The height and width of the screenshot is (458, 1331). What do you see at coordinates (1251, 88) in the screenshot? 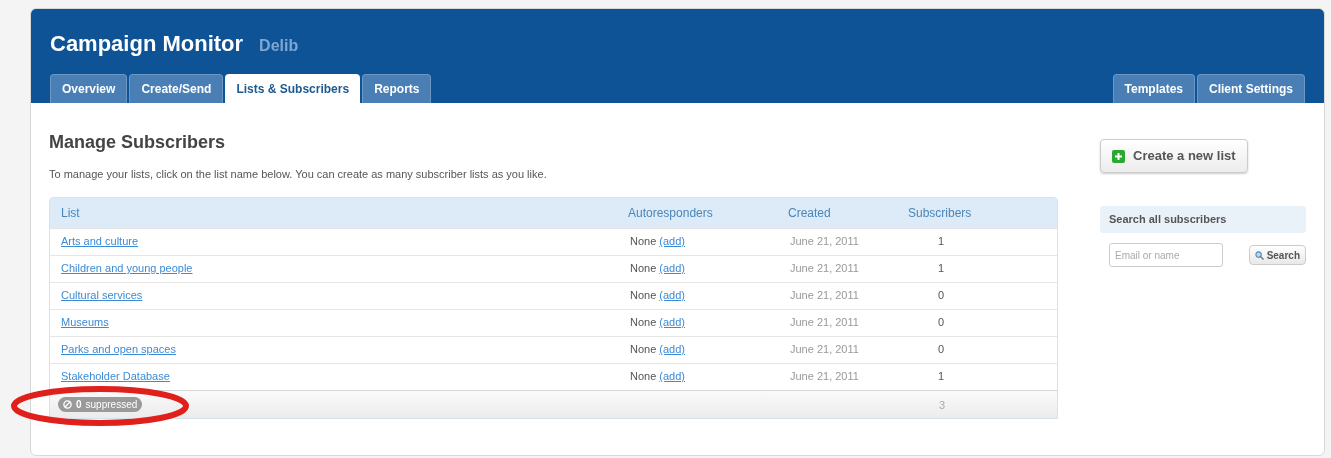
I see `nav-tab: Client Settings` at bounding box center [1251, 88].